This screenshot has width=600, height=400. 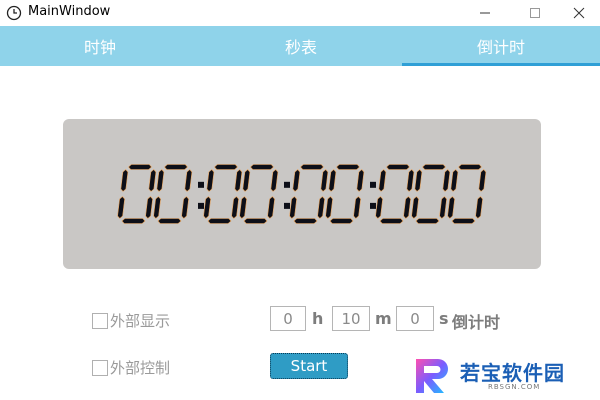 I want to click on external-display-checkbox: 外部显示, so click(x=131, y=320).